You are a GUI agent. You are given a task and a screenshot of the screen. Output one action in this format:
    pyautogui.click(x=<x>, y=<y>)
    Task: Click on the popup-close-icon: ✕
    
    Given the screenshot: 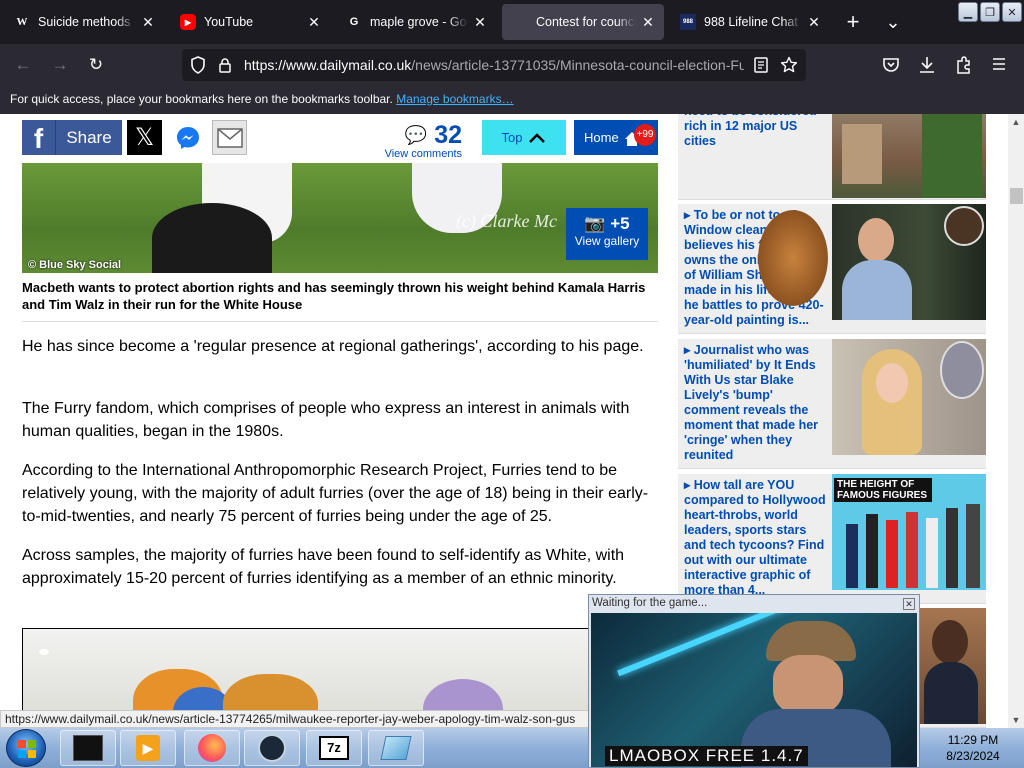 What is the action you would take?
    pyautogui.click(x=909, y=604)
    